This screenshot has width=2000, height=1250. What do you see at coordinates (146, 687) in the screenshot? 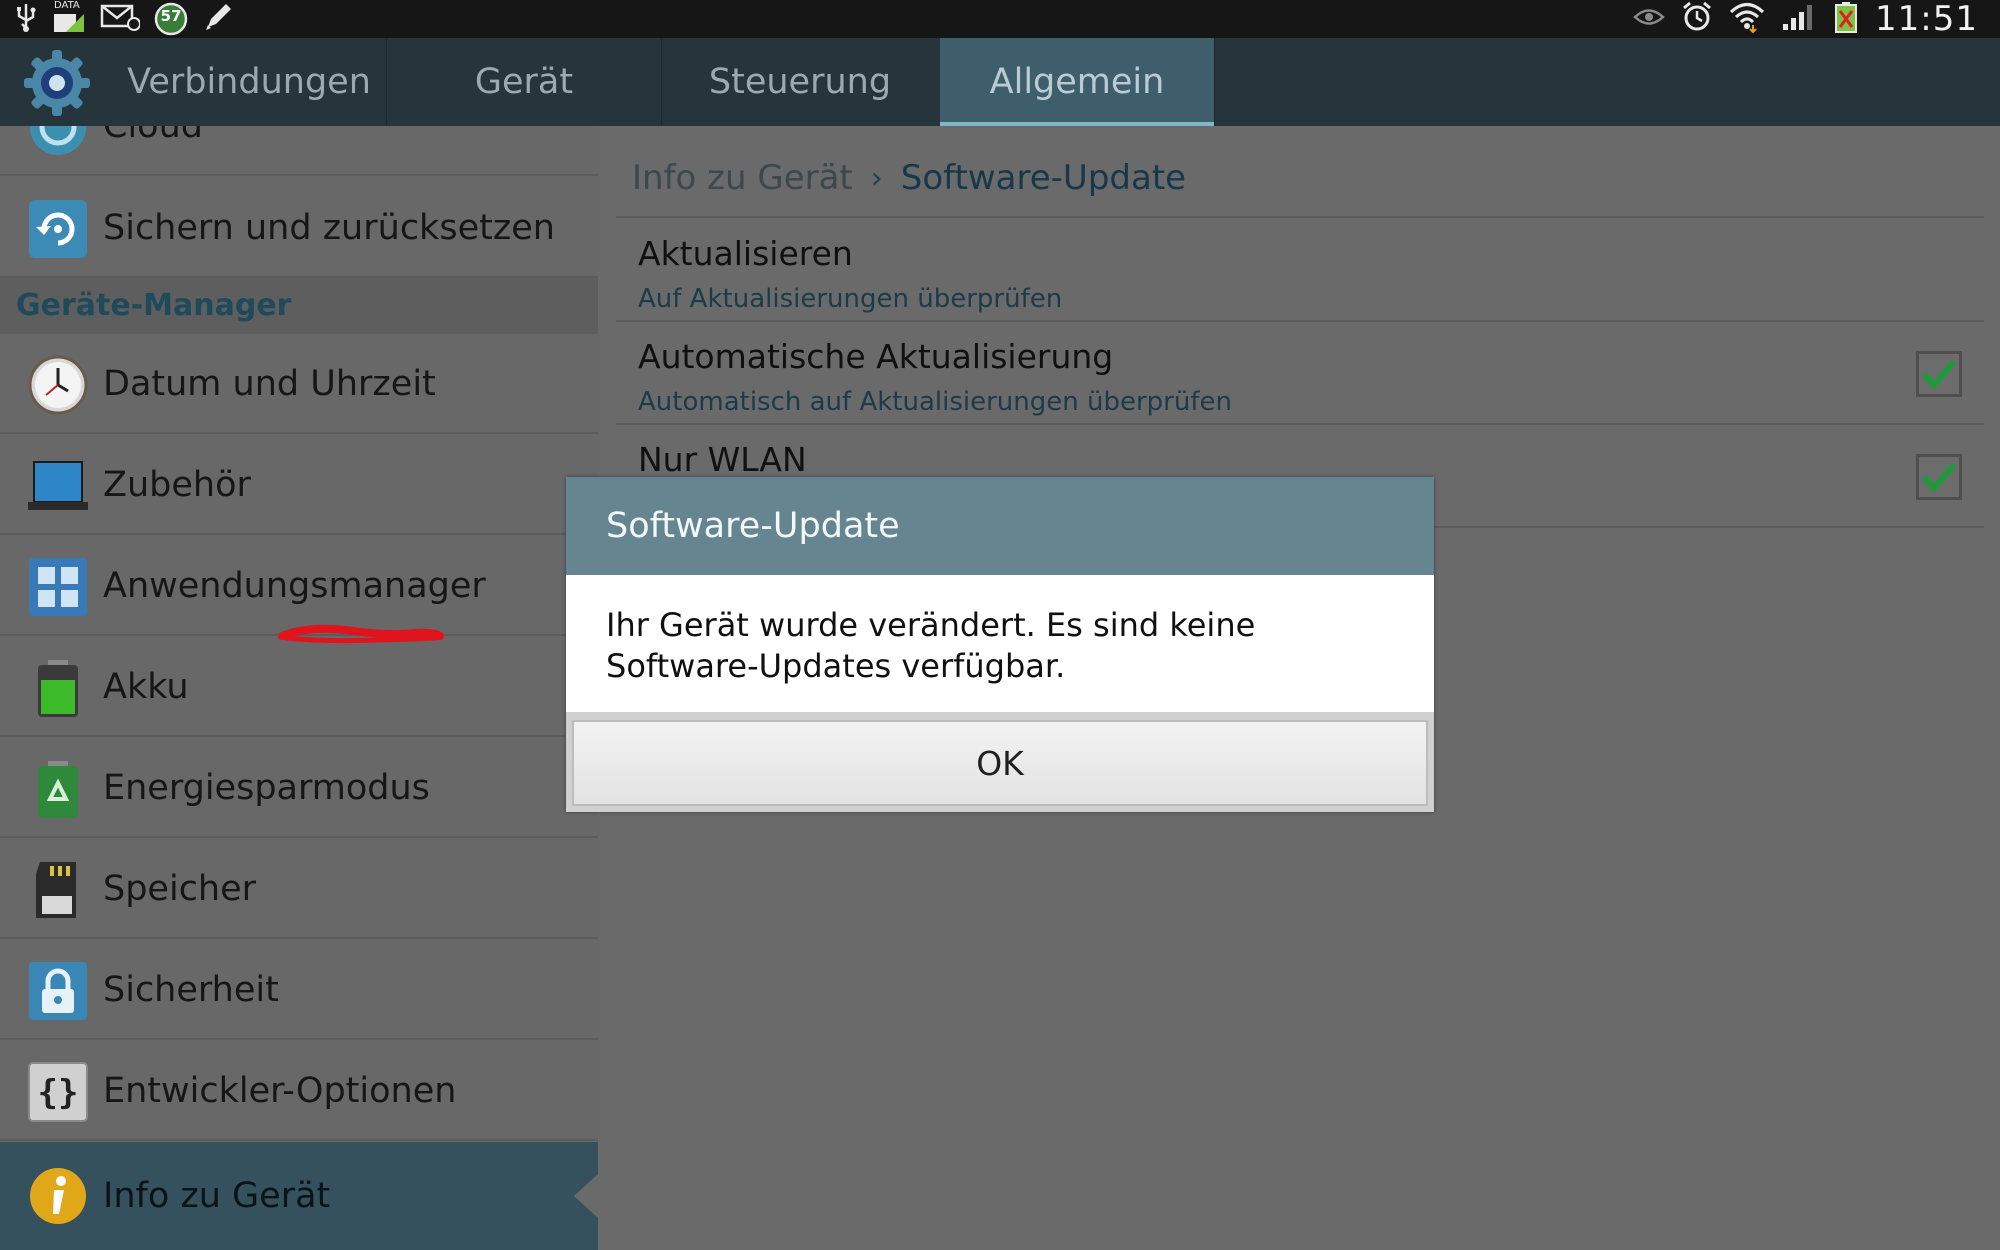
I see `sidebar-item-label: Akku` at bounding box center [146, 687].